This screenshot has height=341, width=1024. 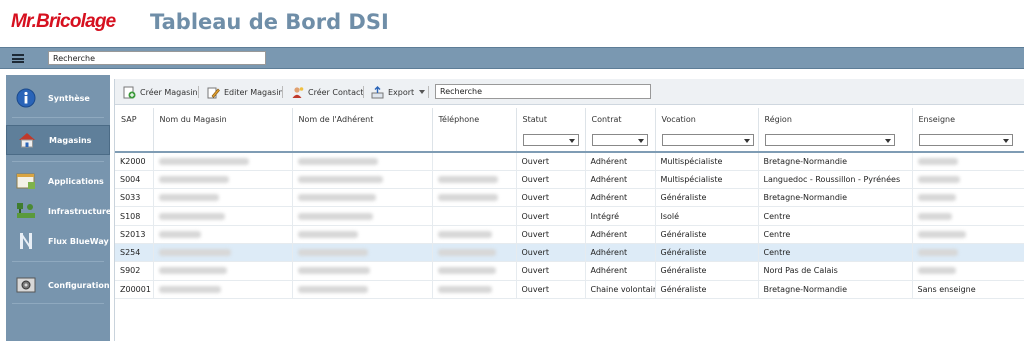 I want to click on global-search-input, so click(x=157, y=58).